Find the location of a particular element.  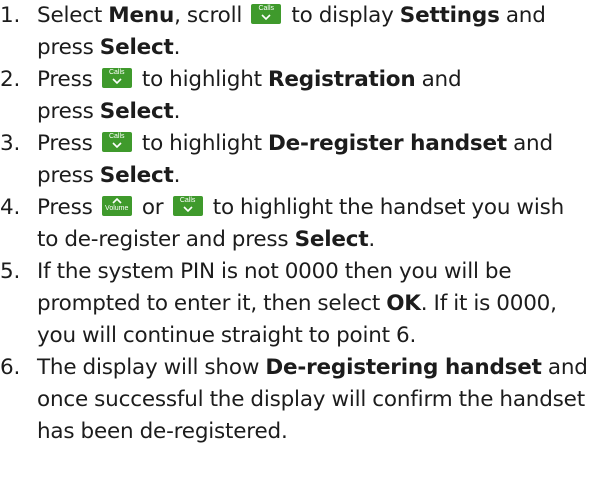

step-text: to de-register and press is located at coordinates (166, 239).